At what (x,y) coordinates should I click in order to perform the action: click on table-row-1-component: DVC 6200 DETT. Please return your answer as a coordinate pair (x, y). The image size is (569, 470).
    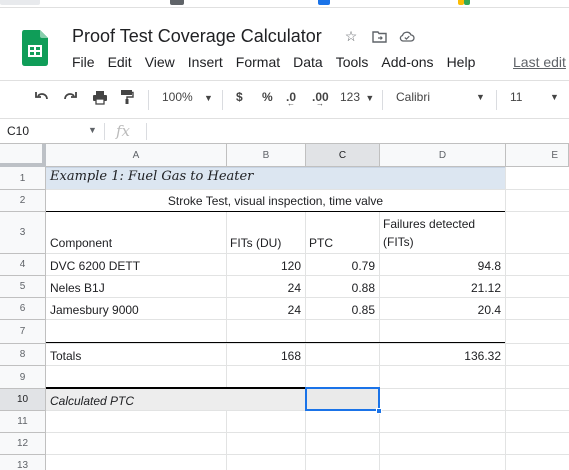
    Looking at the image, I should click on (136, 265).